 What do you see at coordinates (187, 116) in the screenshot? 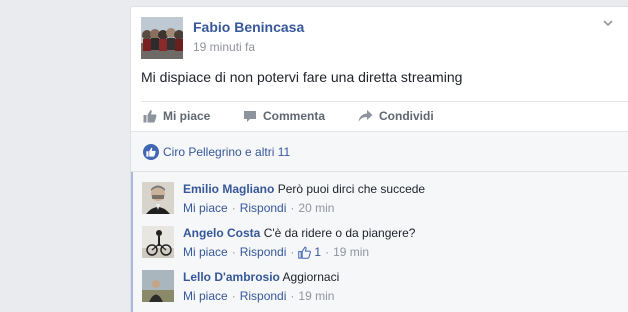
I see `like-button-label: Mi piace` at bounding box center [187, 116].